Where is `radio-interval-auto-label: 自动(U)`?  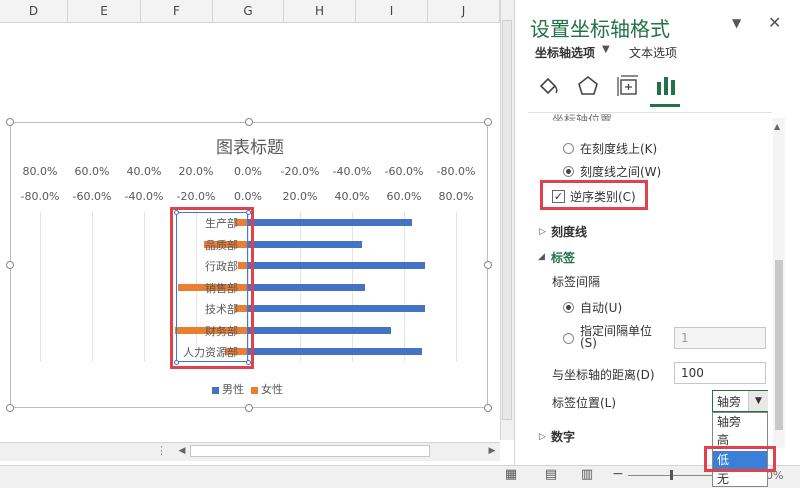 radio-interval-auto-label: 自动(U) is located at coordinates (601, 307).